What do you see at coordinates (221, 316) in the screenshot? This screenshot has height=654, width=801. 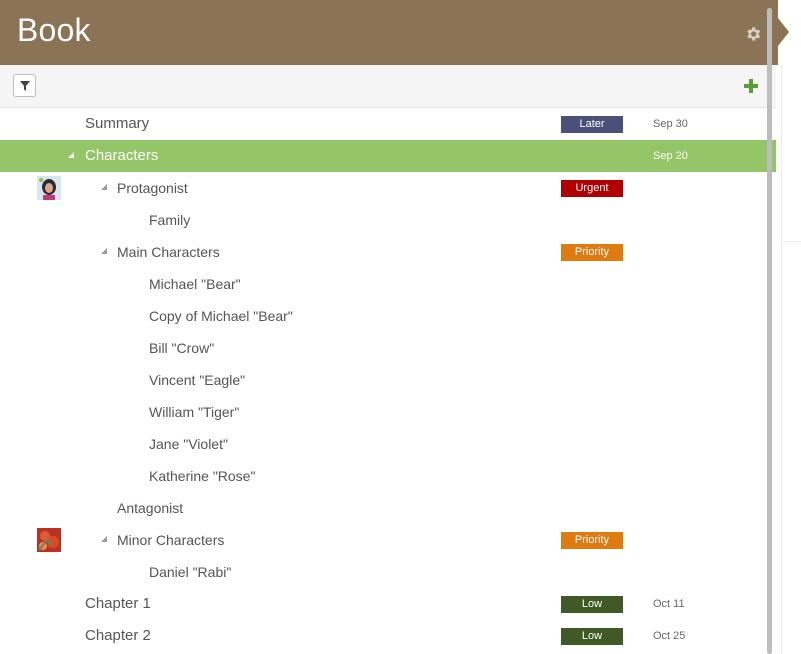 I see `item-label: Copy of Michael "Bear"` at bounding box center [221, 316].